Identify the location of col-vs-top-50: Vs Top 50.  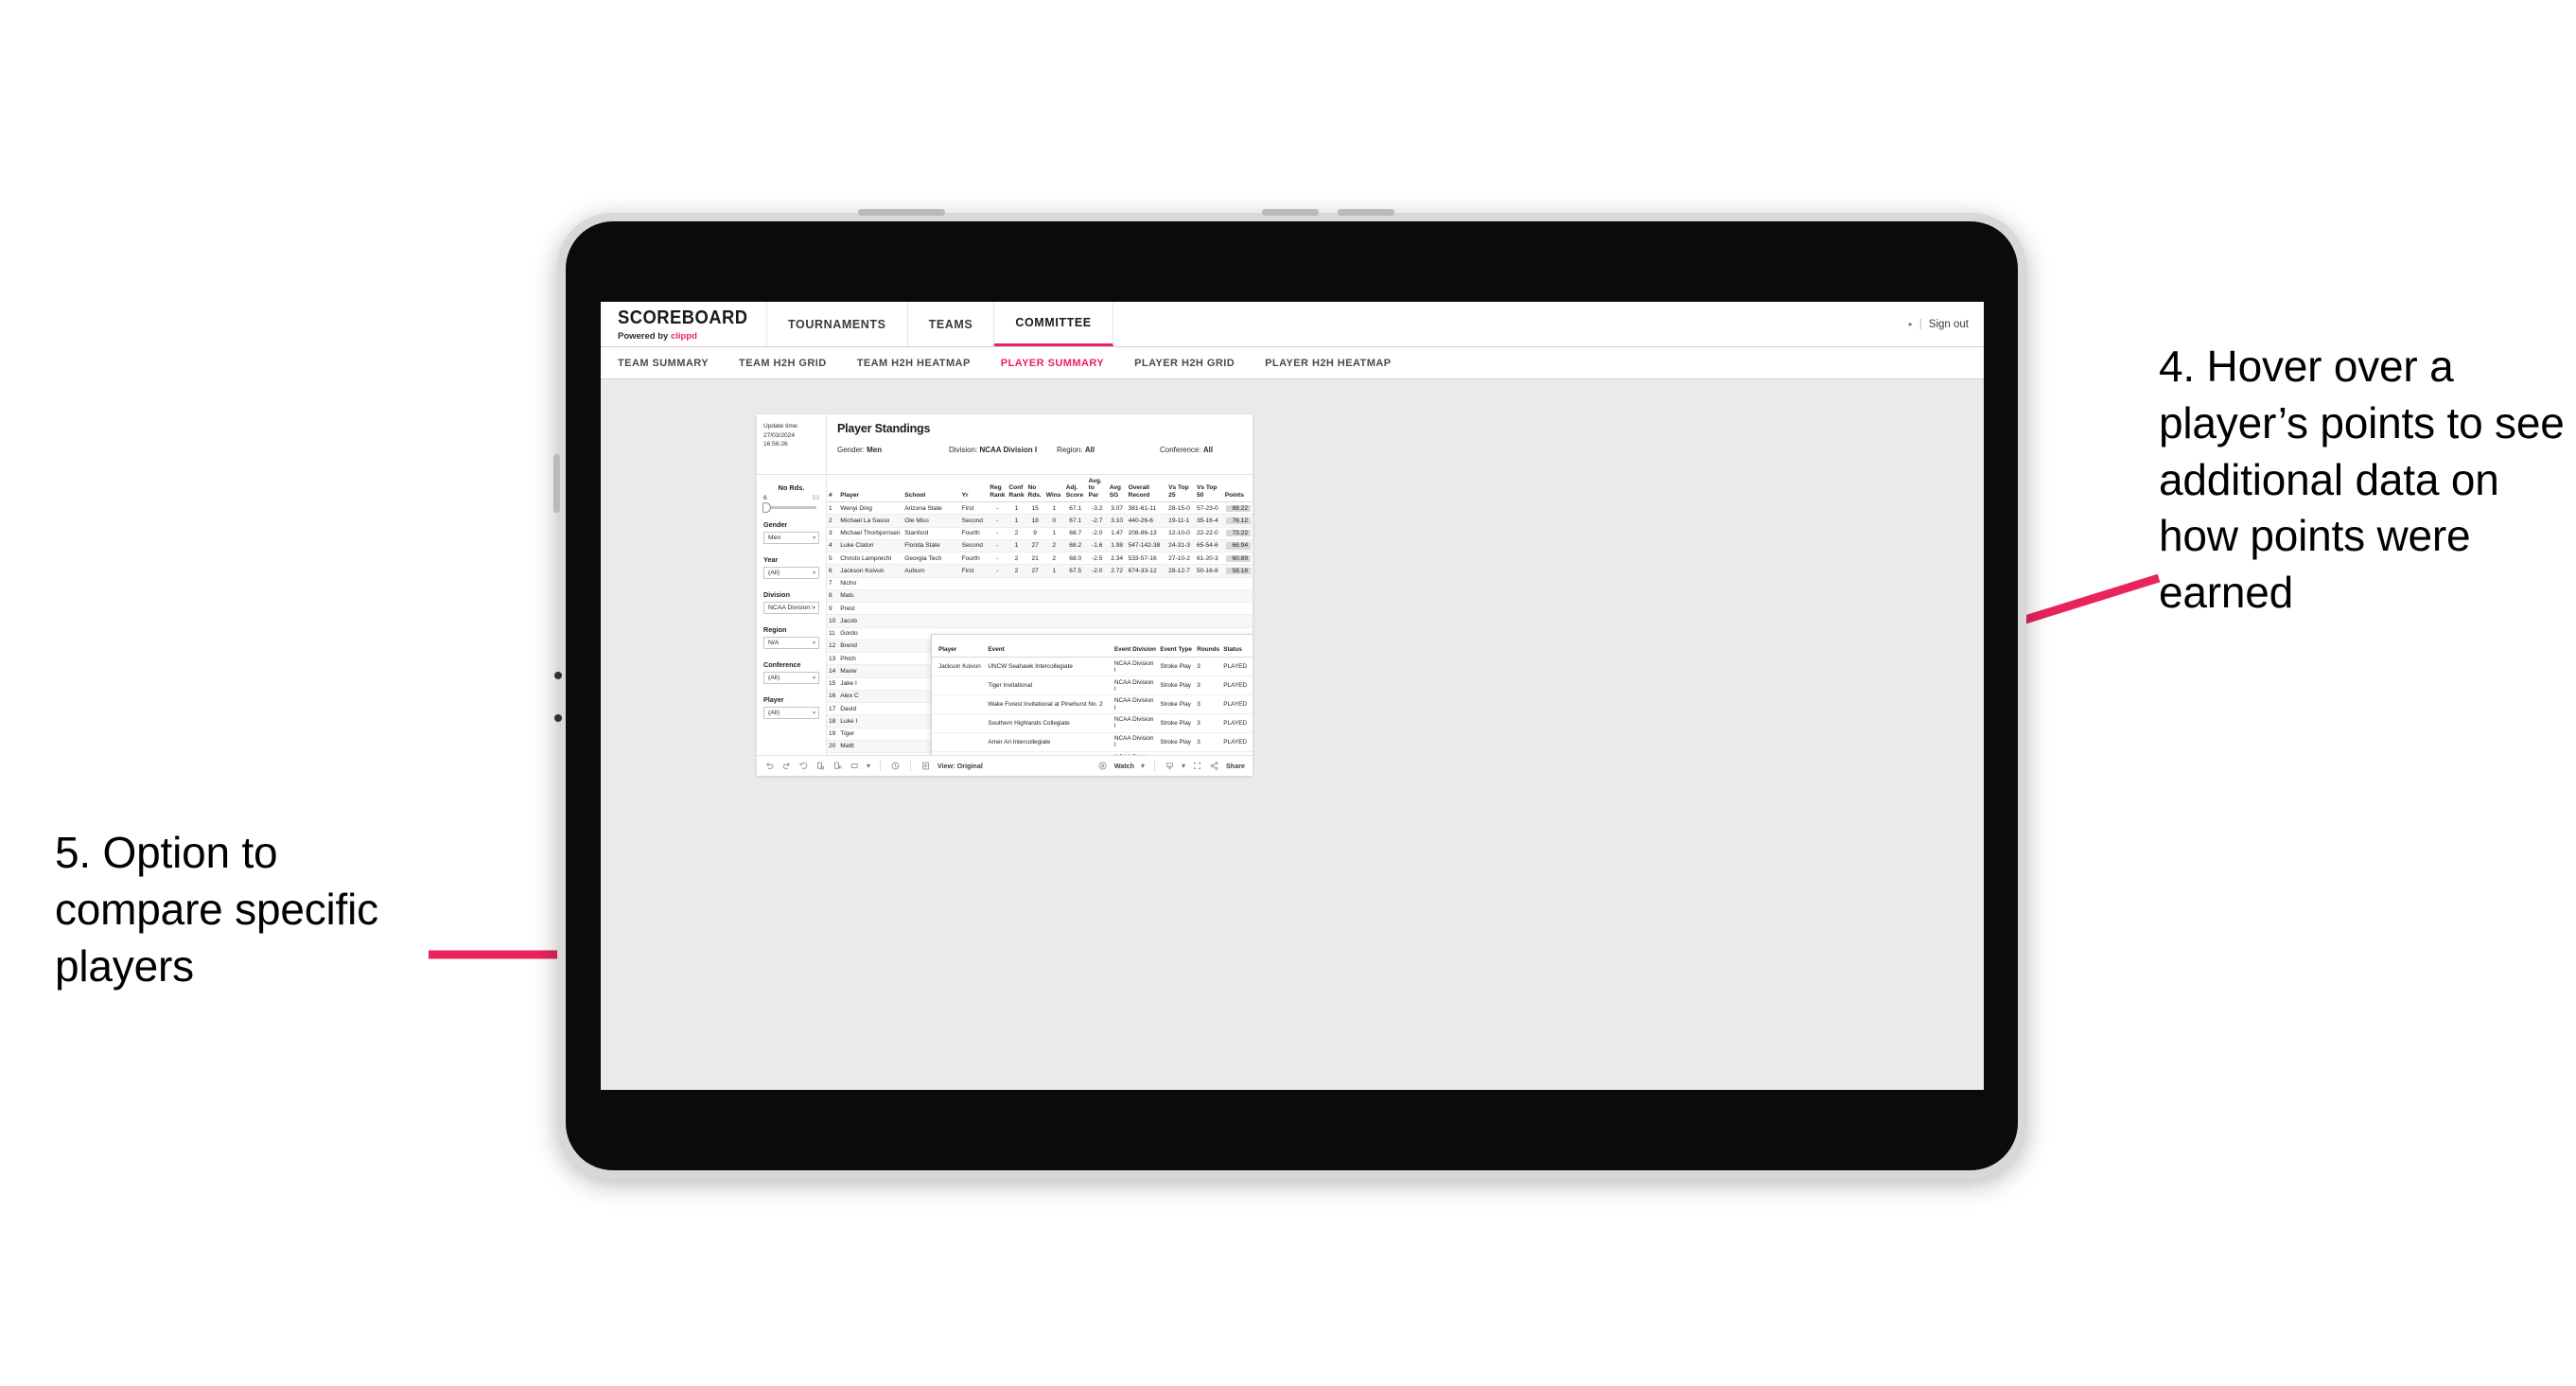
(1209, 489).